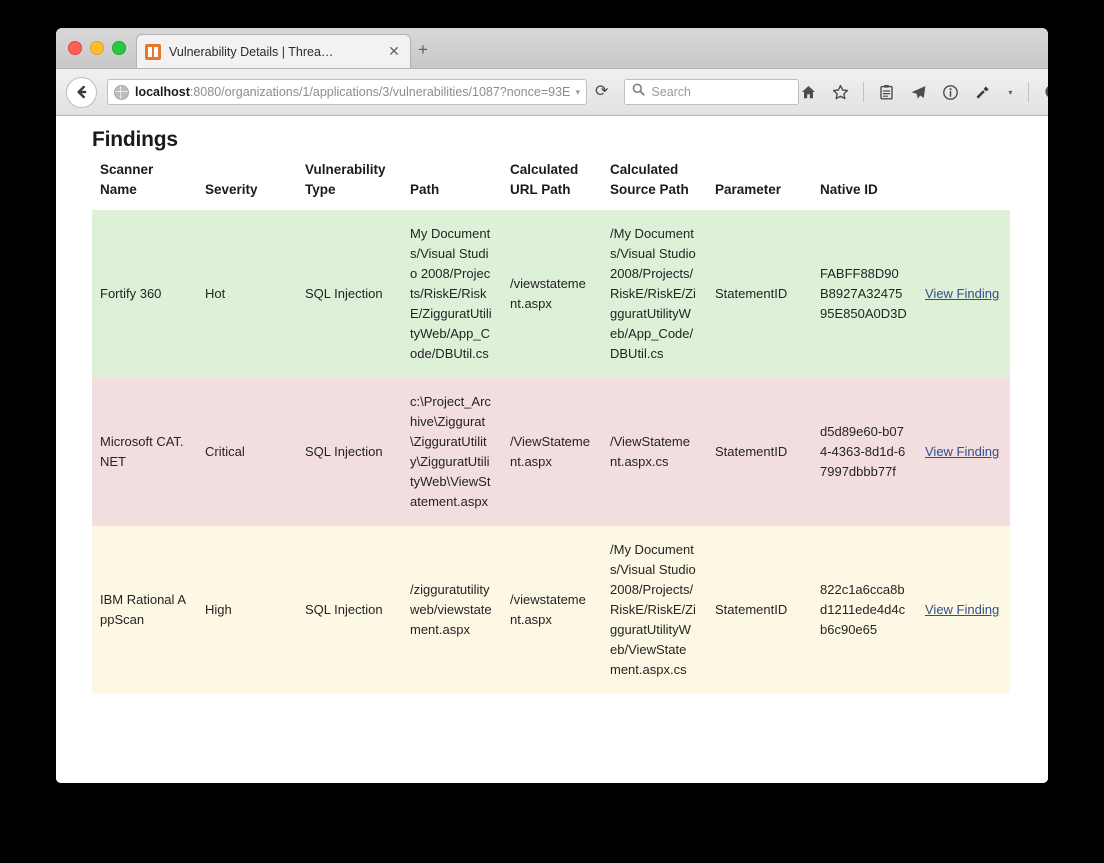 The image size is (1104, 863). I want to click on search-bar: Search, so click(712, 92).